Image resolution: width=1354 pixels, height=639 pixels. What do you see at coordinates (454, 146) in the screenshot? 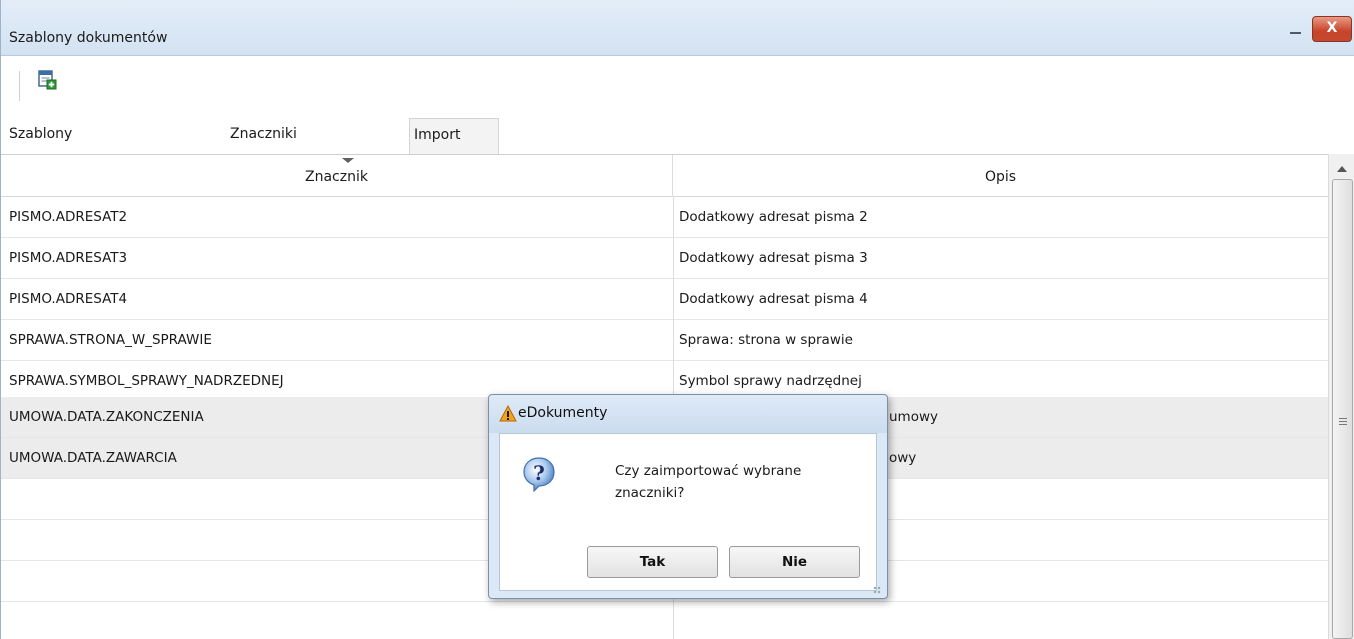
I see `tab-import-znacznikow: Import znaczników` at bounding box center [454, 146].